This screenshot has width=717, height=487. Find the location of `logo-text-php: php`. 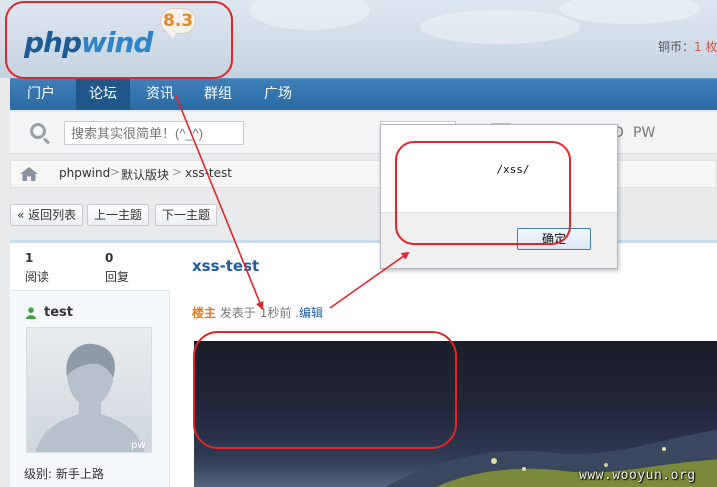

logo-text-php: php is located at coordinates (53, 42).